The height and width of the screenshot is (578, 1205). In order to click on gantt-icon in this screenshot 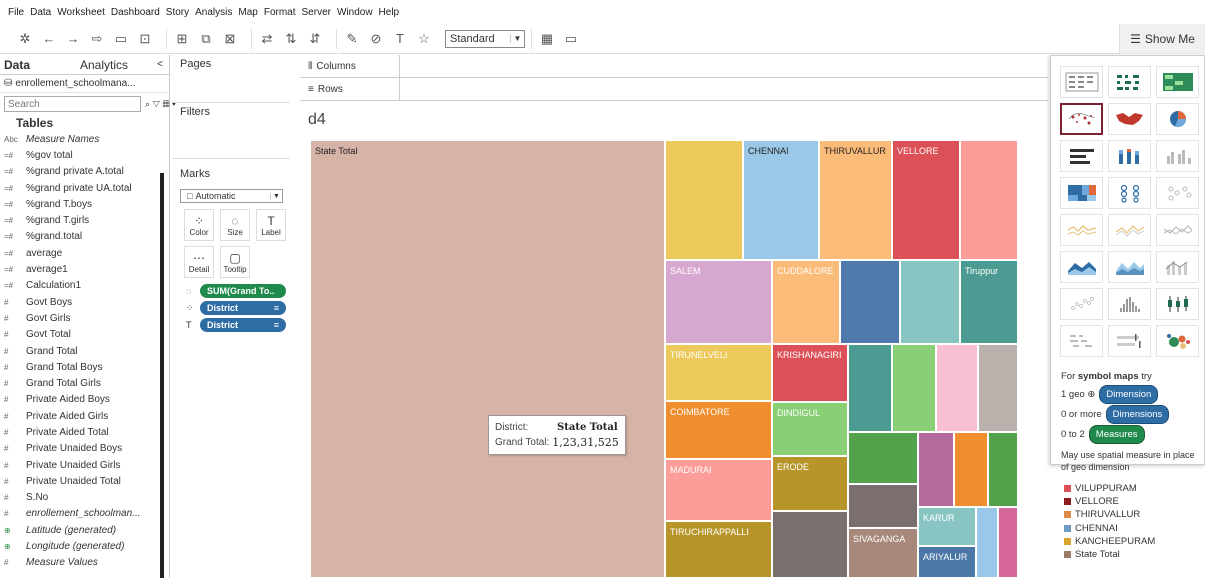, I will do `click(1081, 341)`.